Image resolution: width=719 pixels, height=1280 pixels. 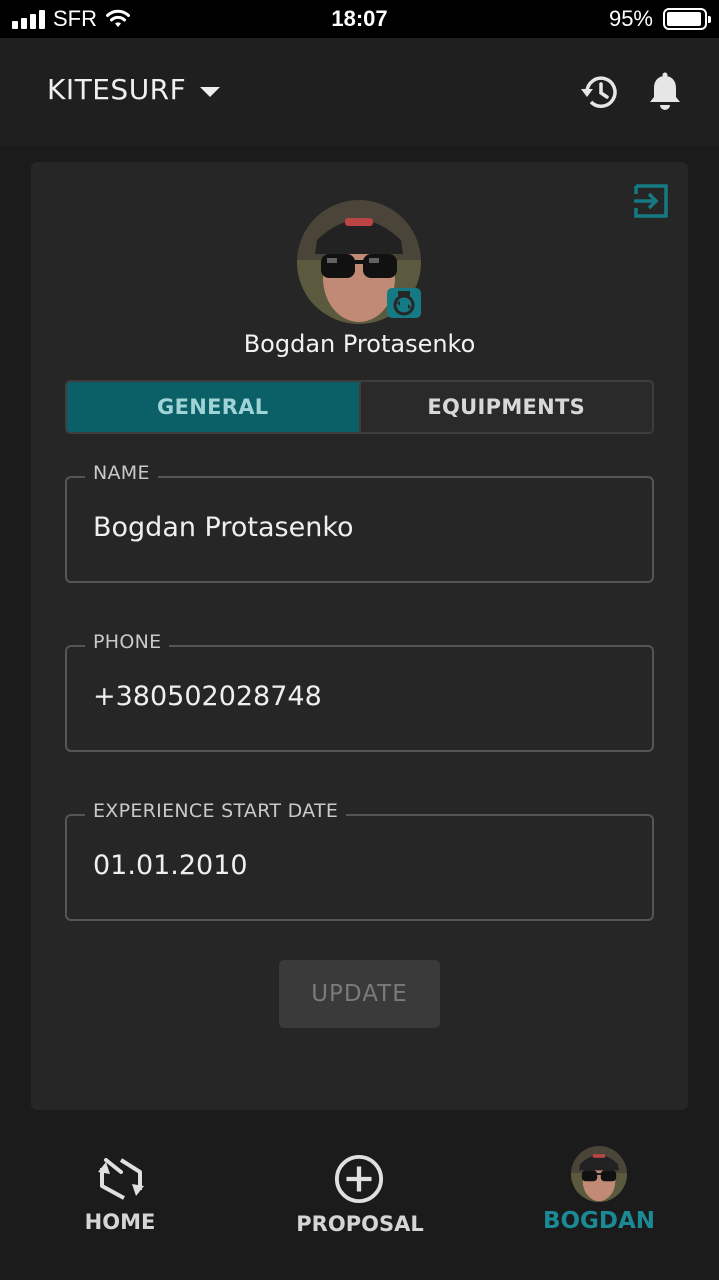 What do you see at coordinates (359, 691) in the screenshot?
I see `phone-field: PHONE +380502028748` at bounding box center [359, 691].